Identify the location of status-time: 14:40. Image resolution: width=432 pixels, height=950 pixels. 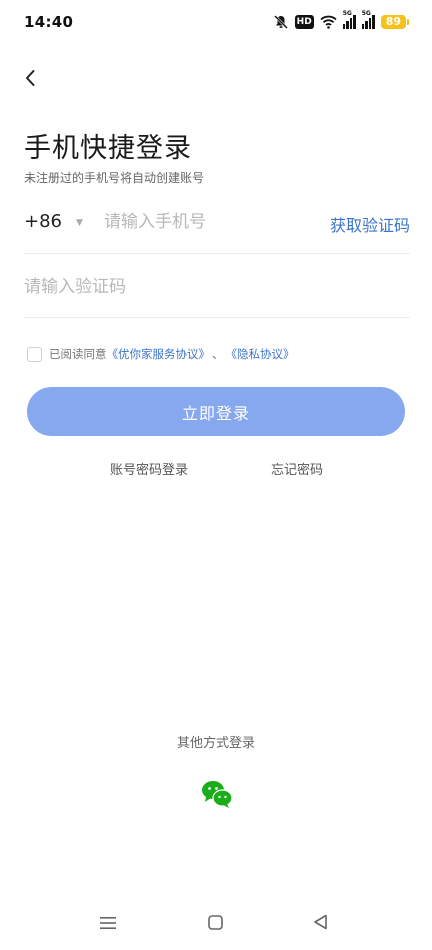
(49, 22).